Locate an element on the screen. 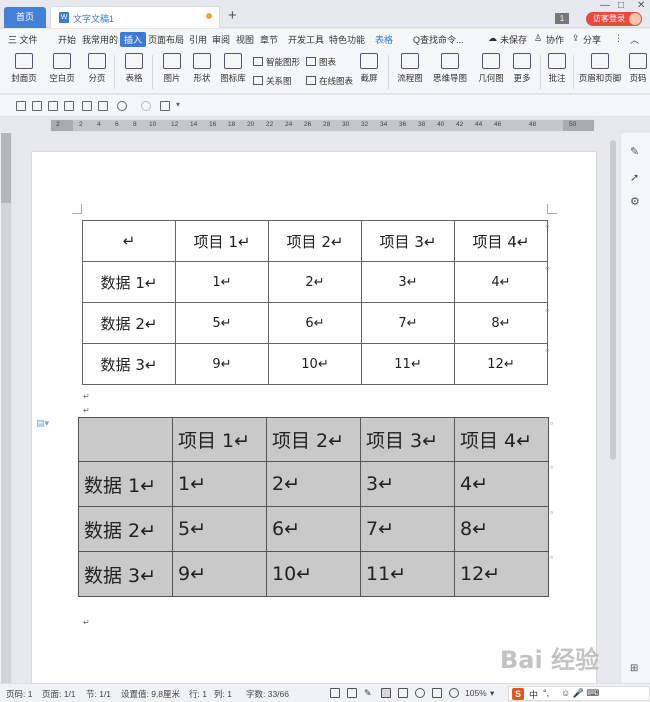  print-icon is located at coordinates (87, 106).